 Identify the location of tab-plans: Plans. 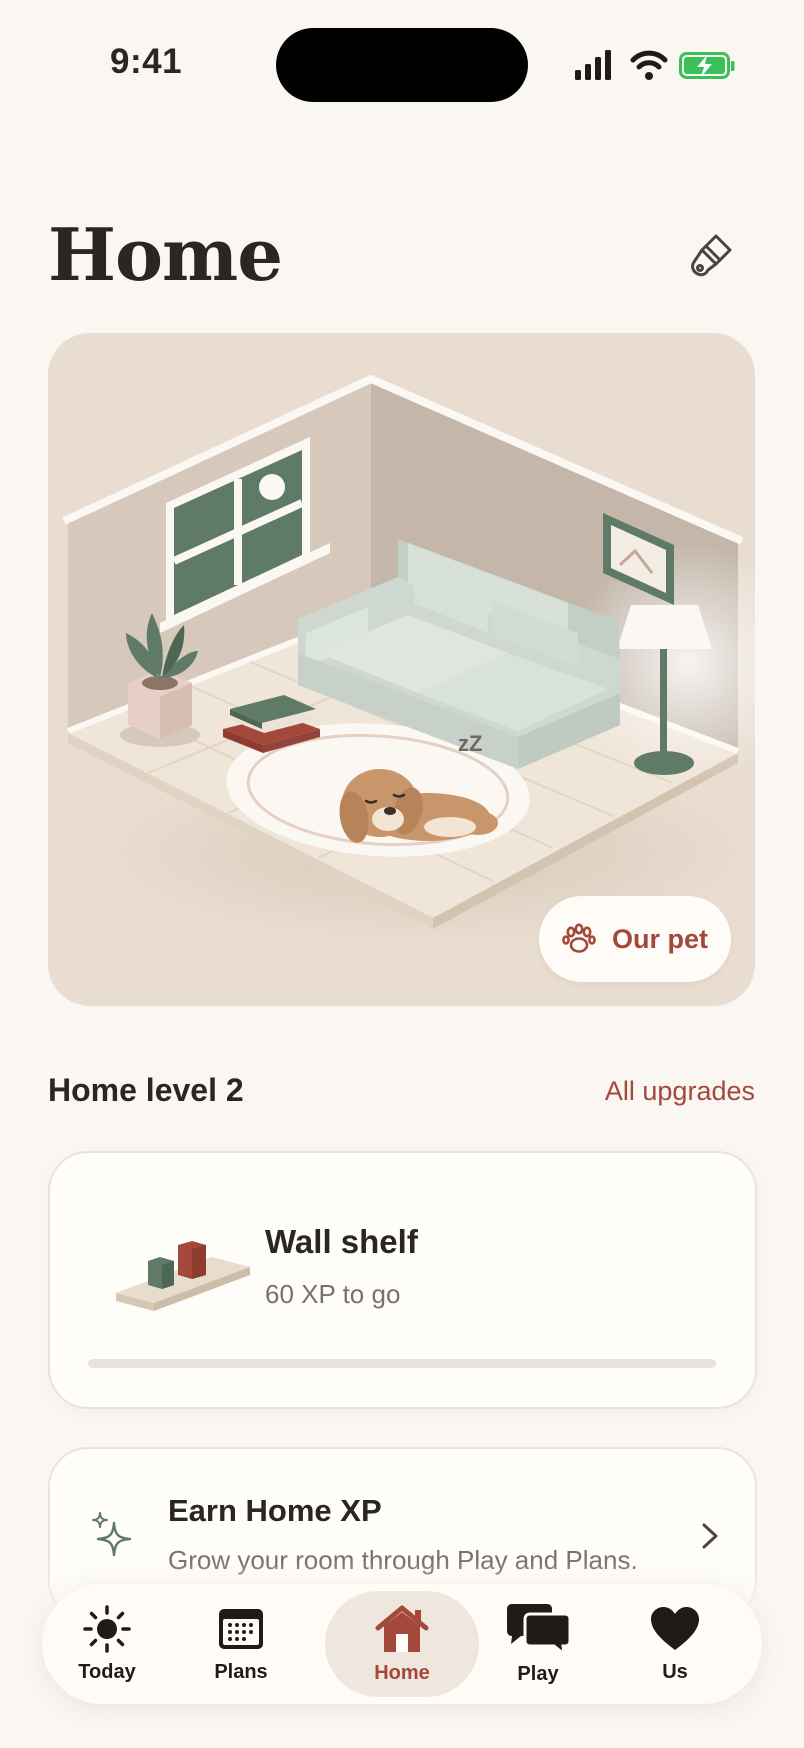
(241, 1644).